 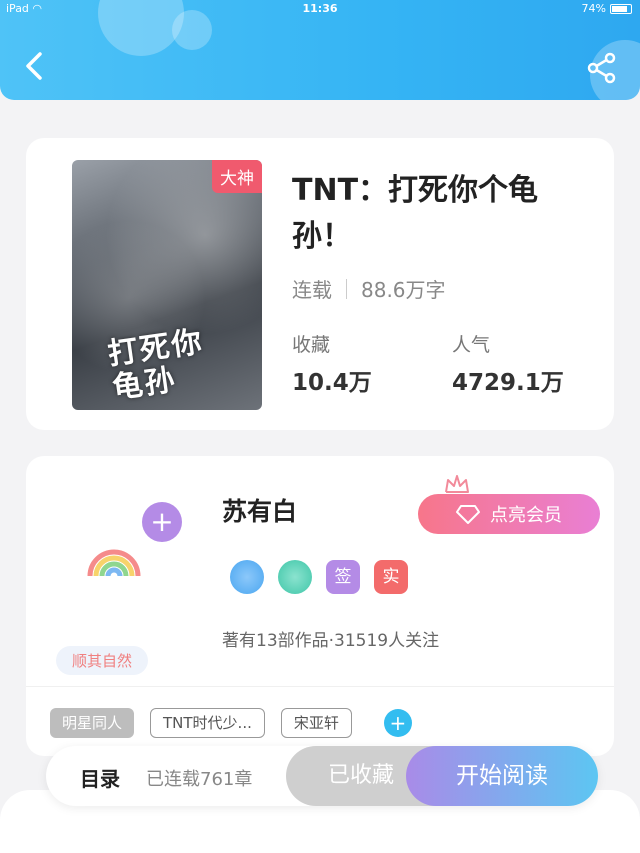 What do you see at coordinates (332, 363) in the screenshot?
I see `stat-favorites: 收藏 10.4万` at bounding box center [332, 363].